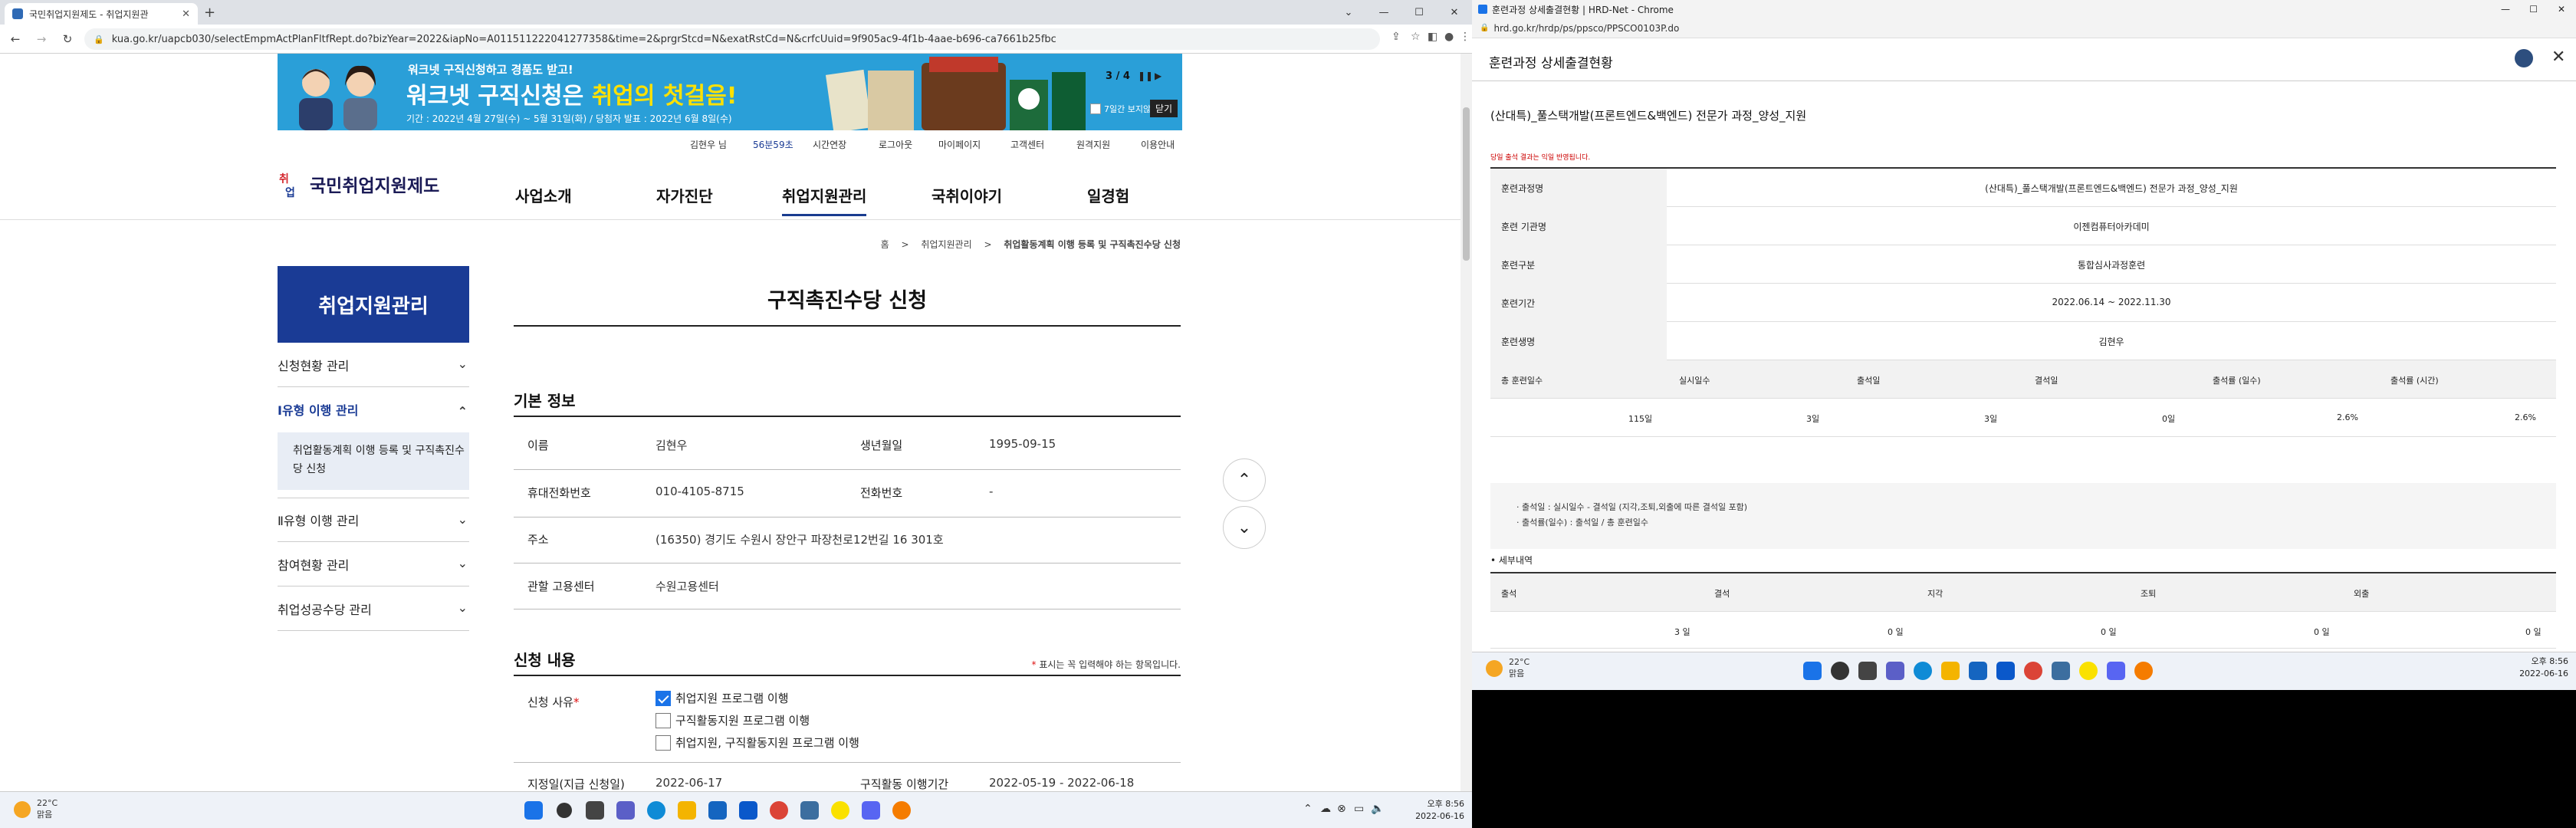  Describe the element at coordinates (885, 245) in the screenshot. I see `breadcrumb-home: 홈` at that location.